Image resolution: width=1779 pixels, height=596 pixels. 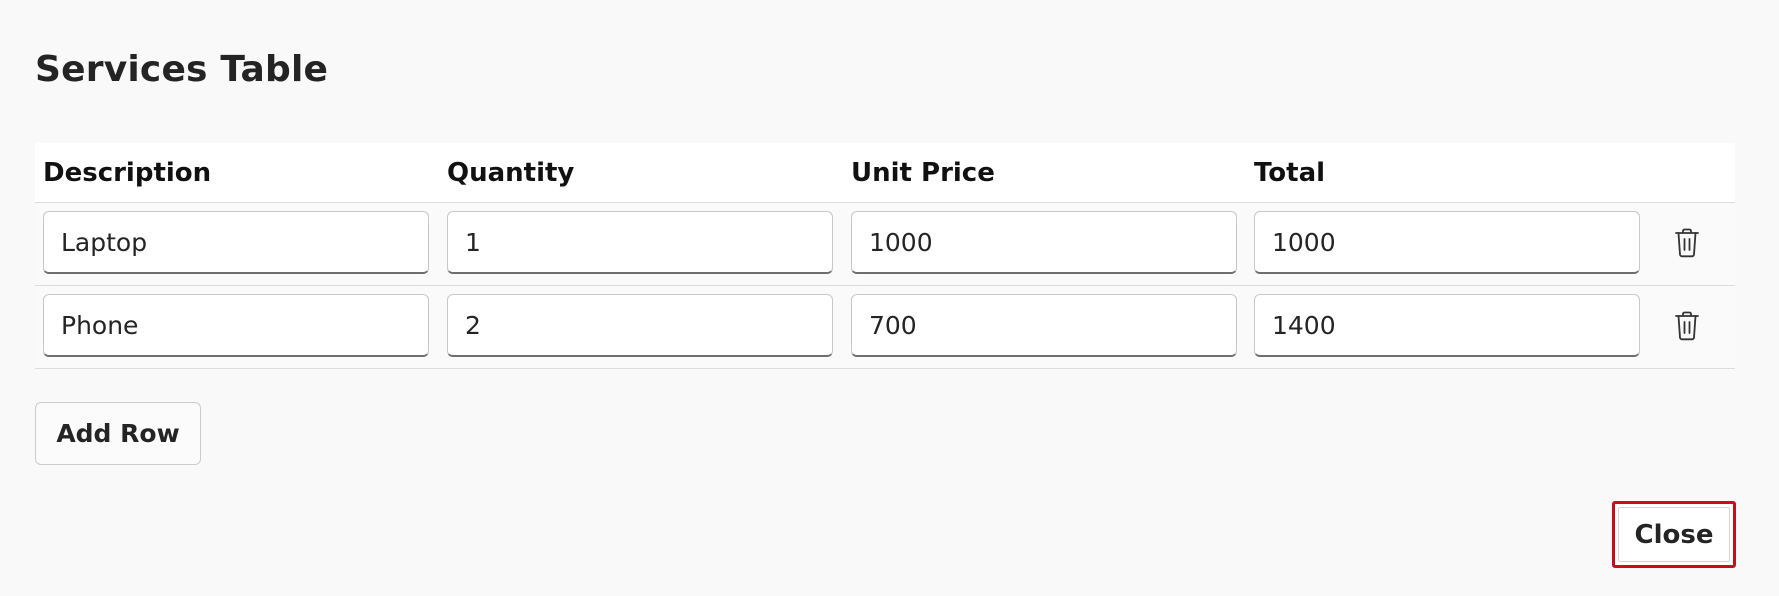 I want to click on close-button: Close, so click(x=1674, y=534).